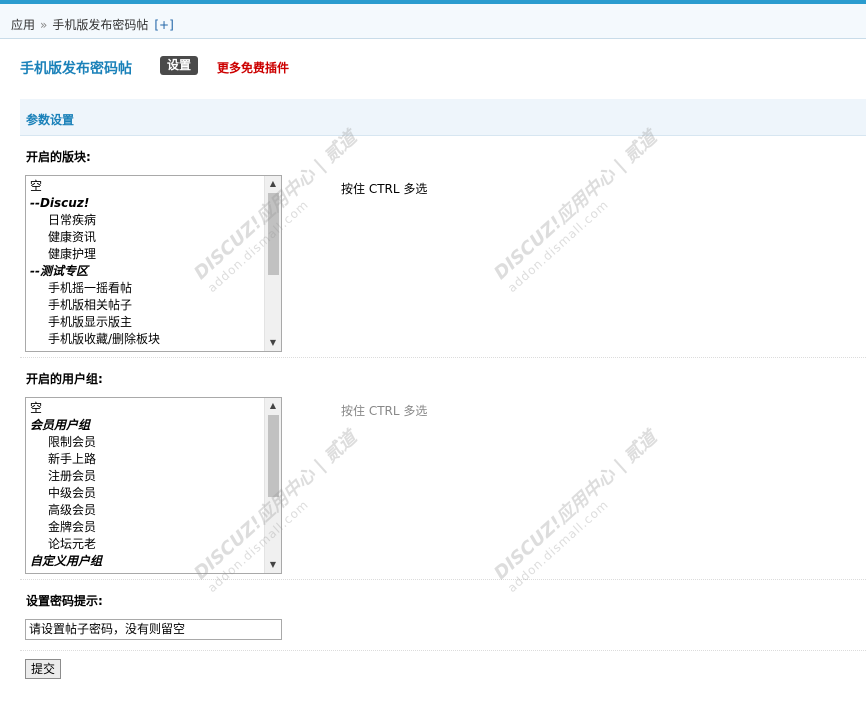  I want to click on option-group: --测试专区, so click(145, 271).